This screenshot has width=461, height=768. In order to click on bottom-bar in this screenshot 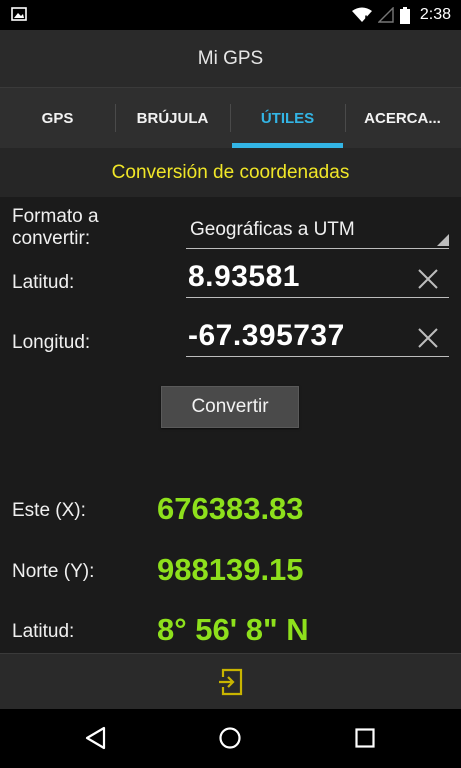, I will do `click(230, 681)`.